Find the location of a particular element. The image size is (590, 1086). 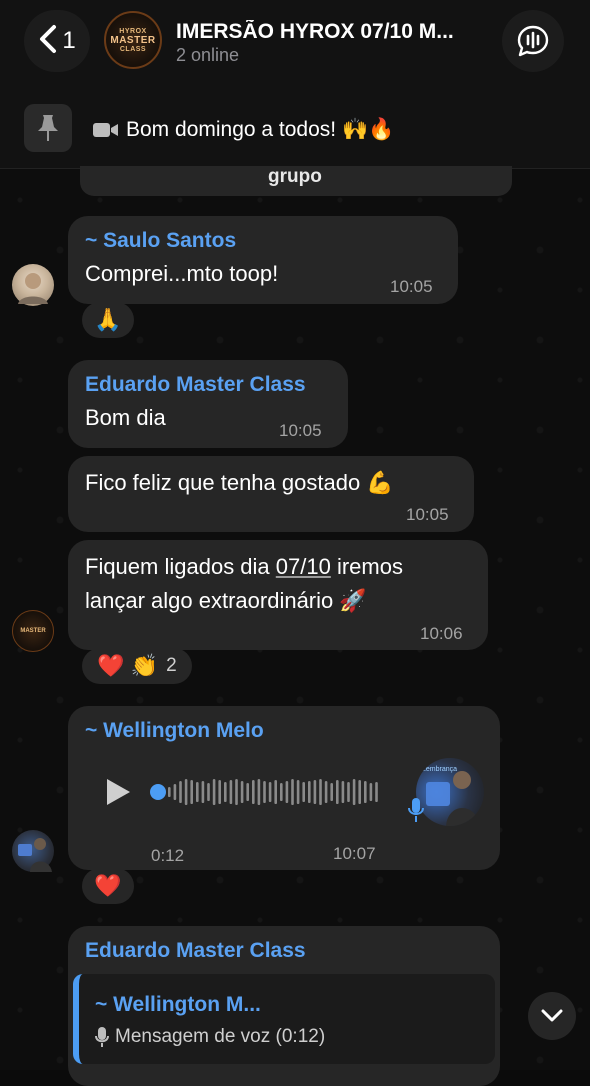

reaction-count: 2 is located at coordinates (171, 665).